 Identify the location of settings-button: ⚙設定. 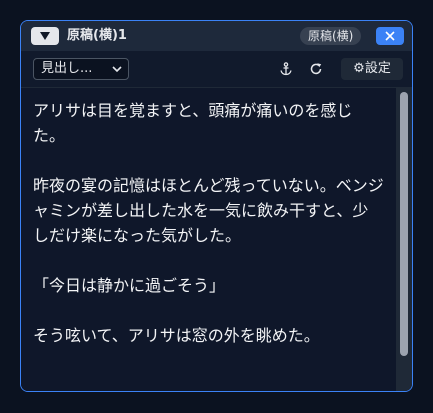
(372, 69).